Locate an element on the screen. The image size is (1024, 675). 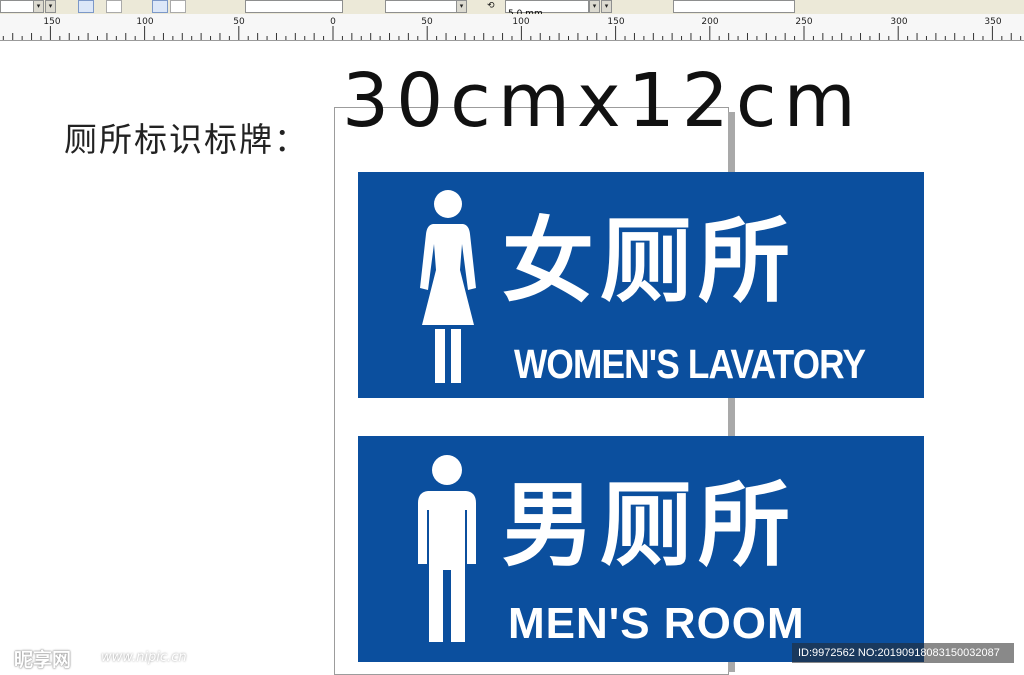
dimensions-text: 30cmx12cm is located at coordinates (602, 101).